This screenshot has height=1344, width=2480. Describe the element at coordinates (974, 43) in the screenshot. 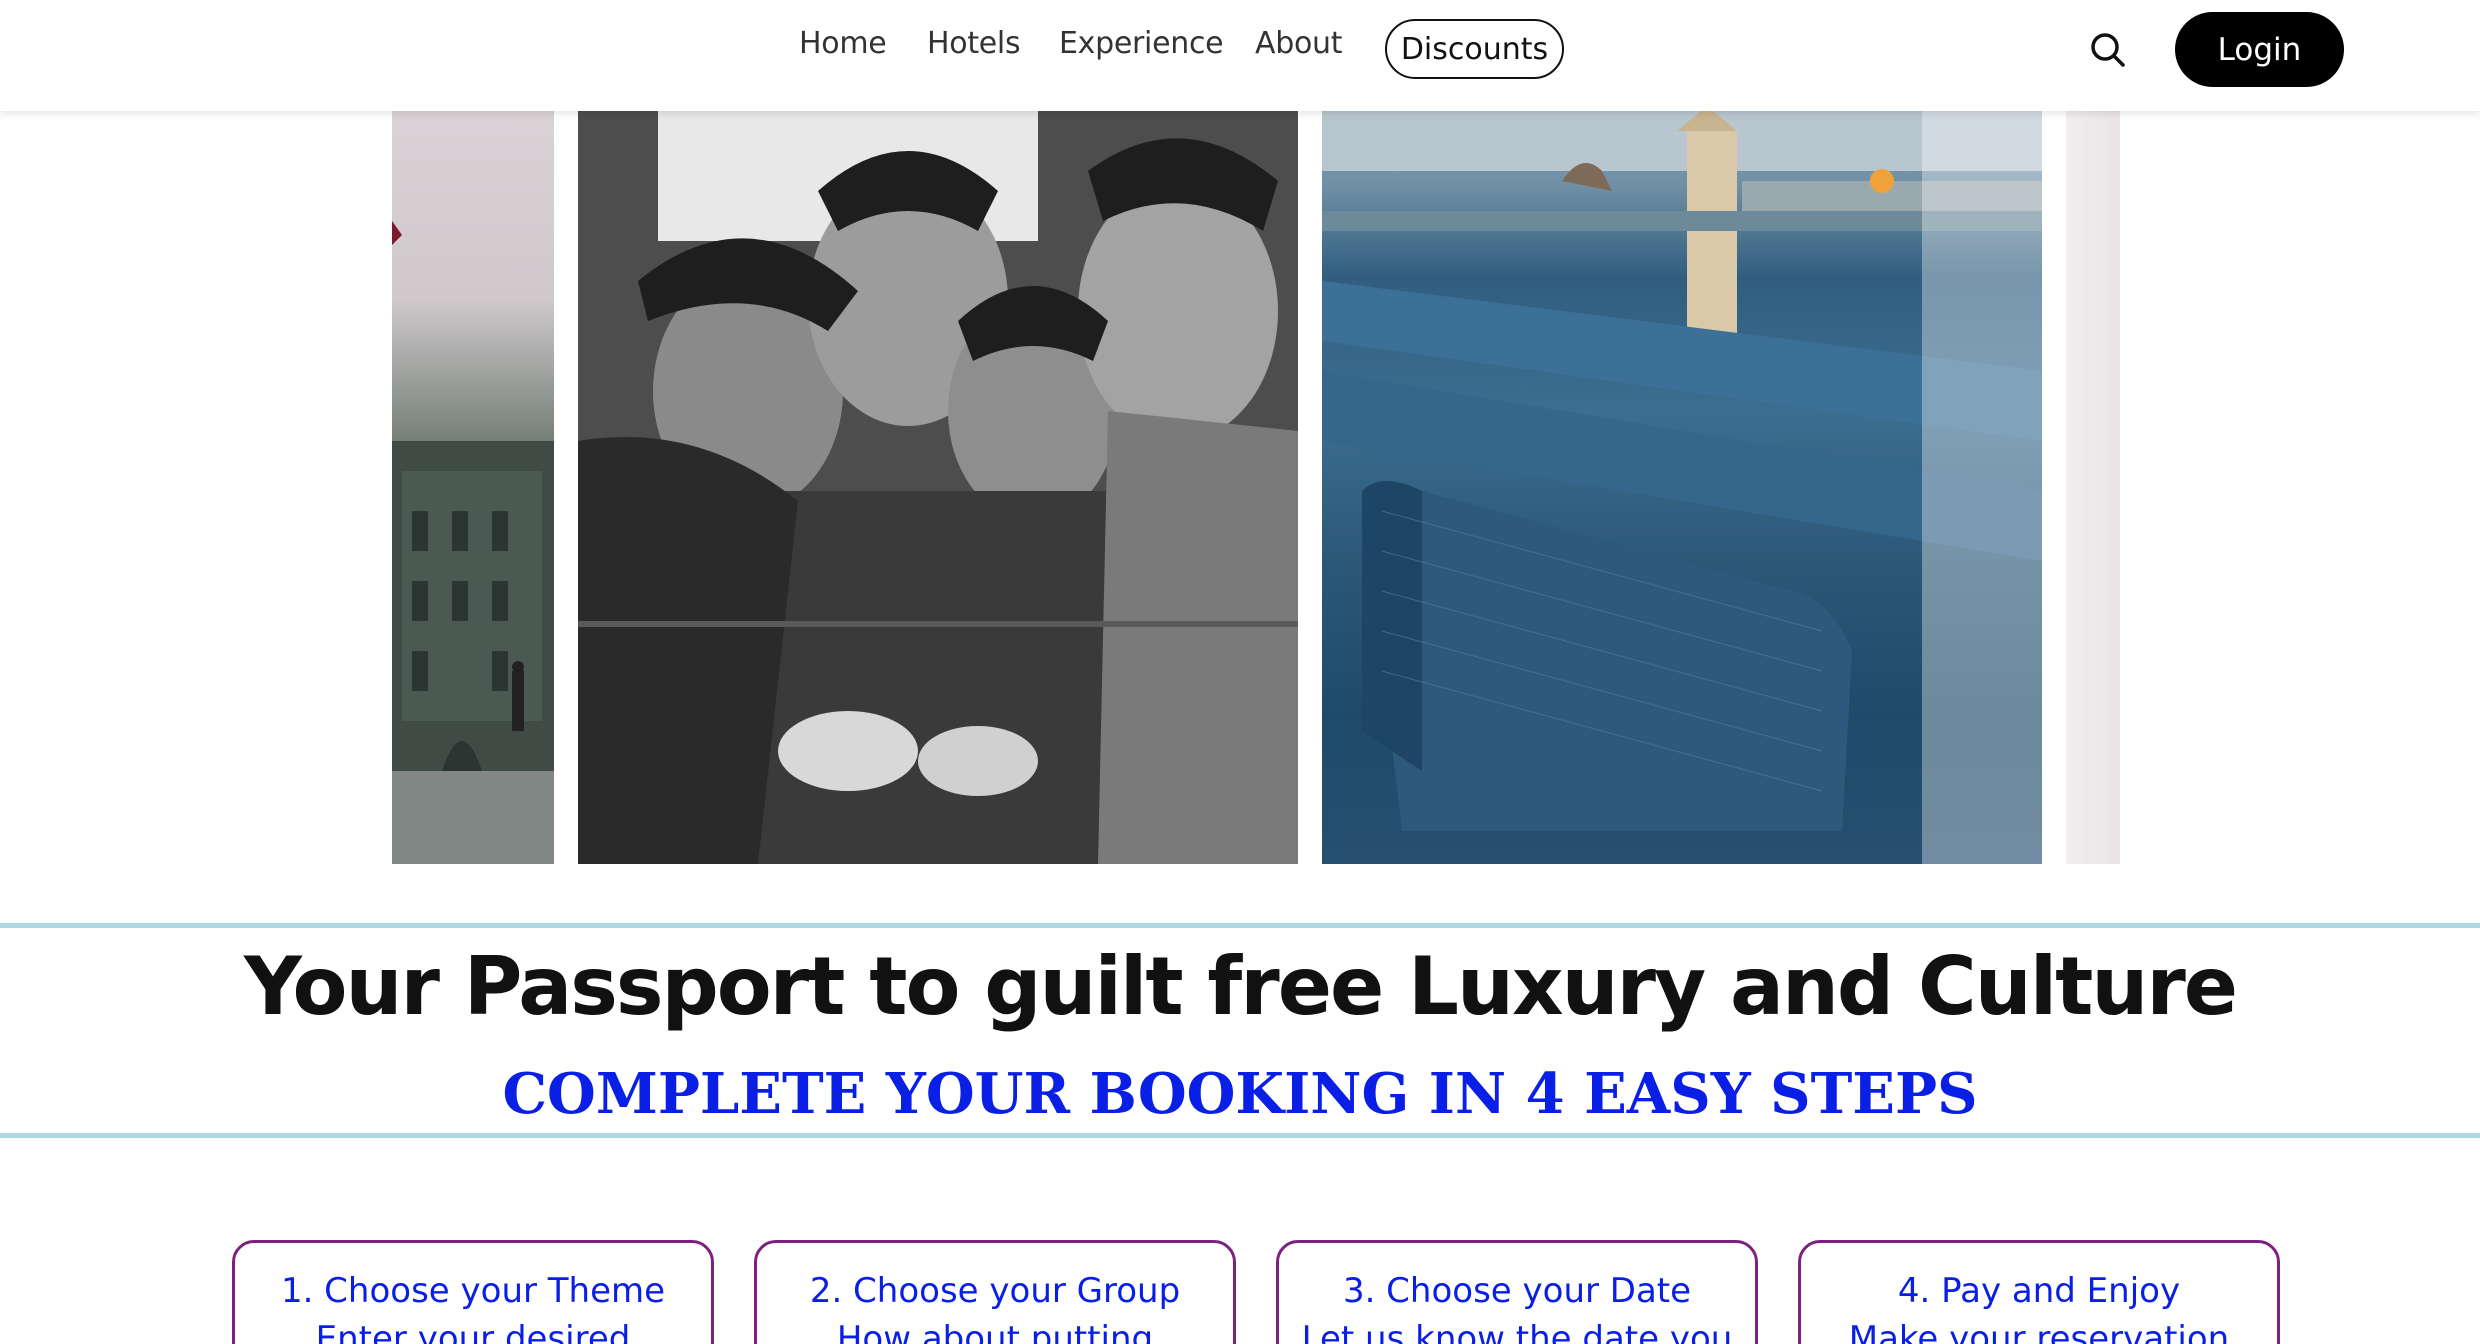

I see `nav-hotels: Hotels` at that location.